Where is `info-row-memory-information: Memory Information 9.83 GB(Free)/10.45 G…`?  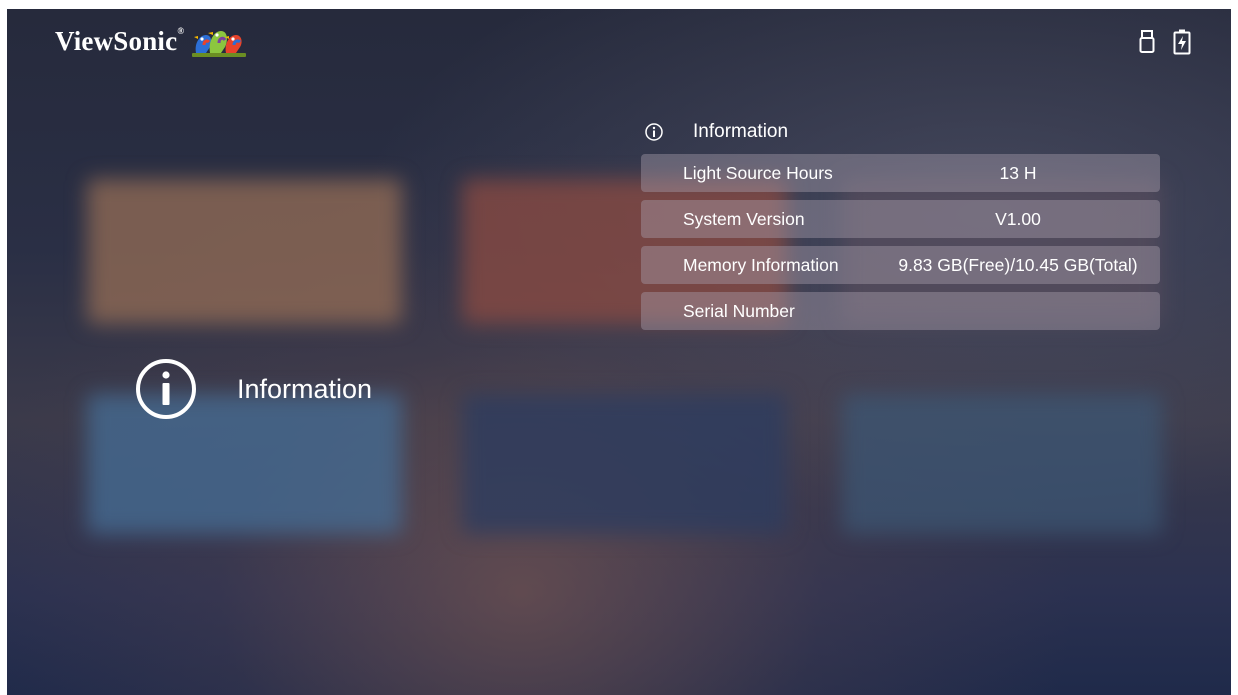 info-row-memory-information: Memory Information 9.83 GB(Free)/10.45 G… is located at coordinates (900, 265).